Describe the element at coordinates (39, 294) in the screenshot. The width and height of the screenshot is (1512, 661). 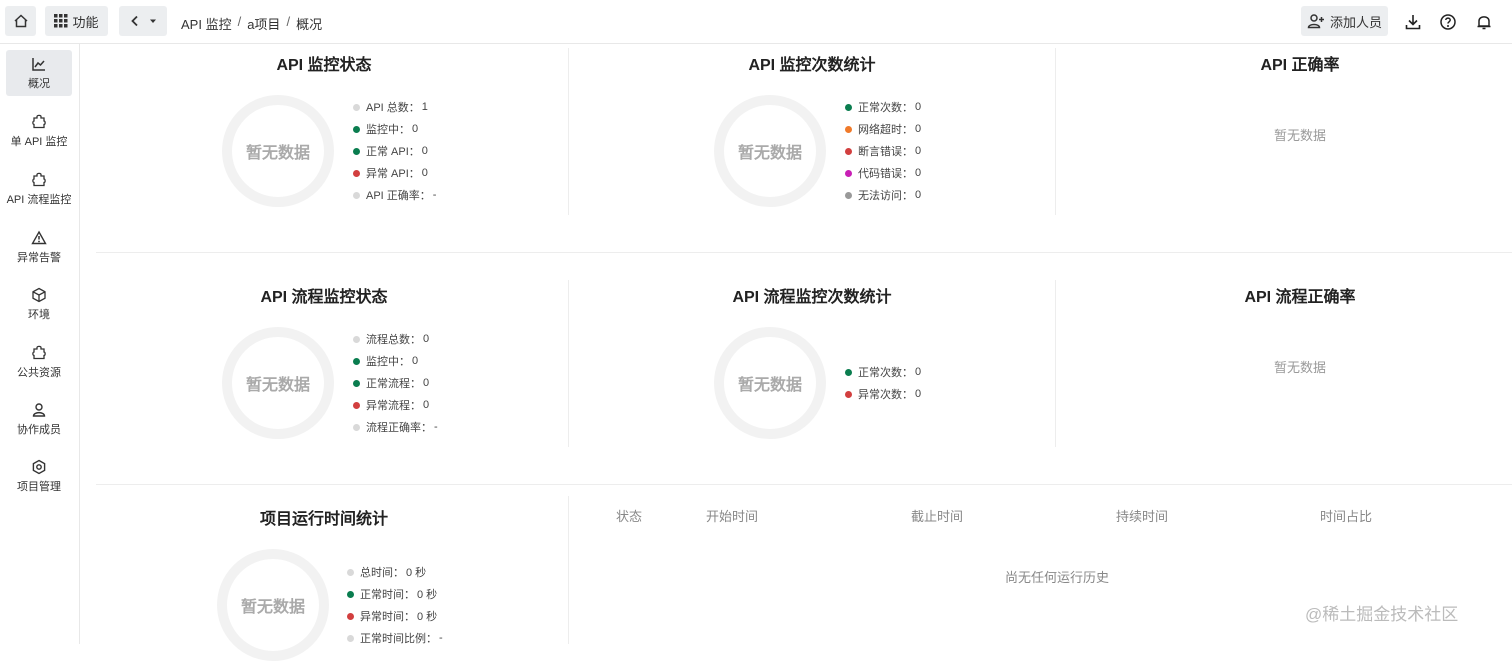
I see `cube-icon` at that location.